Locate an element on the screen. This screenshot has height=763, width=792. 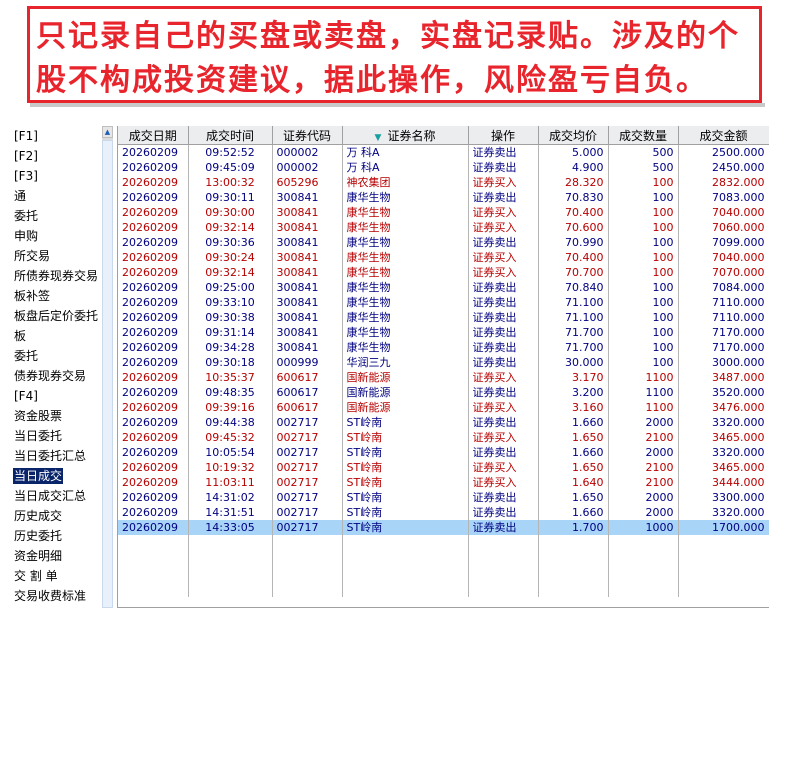
col-header-trade-time: 成交时间 is located at coordinates (230, 135).